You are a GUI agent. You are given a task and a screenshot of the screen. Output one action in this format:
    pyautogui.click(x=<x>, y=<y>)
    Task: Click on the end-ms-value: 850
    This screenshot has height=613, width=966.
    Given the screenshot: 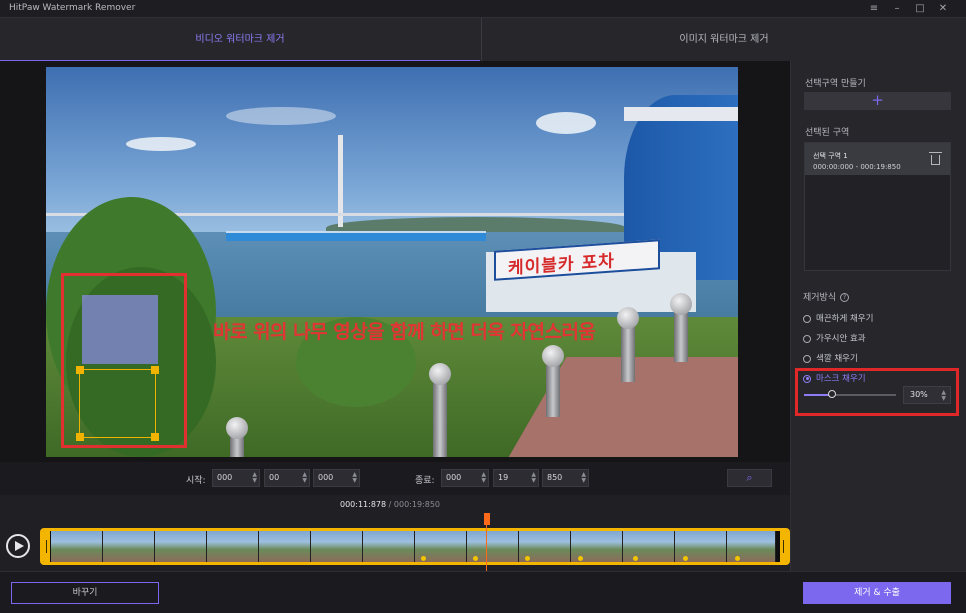 What is the action you would take?
    pyautogui.click(x=555, y=477)
    